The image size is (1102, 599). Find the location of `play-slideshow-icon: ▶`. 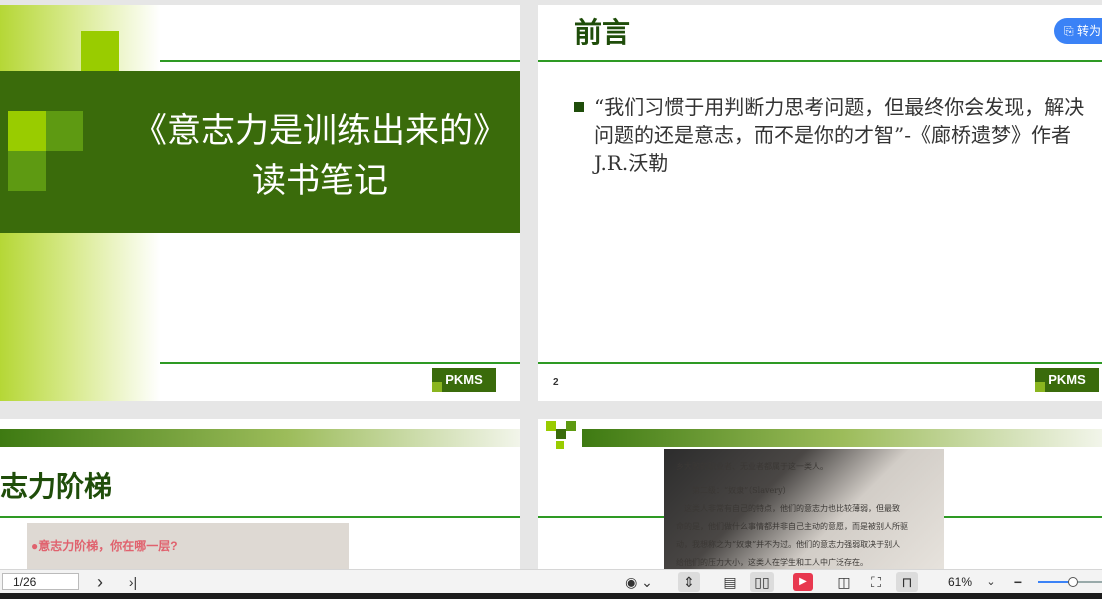

play-slideshow-icon: ▶ is located at coordinates (803, 582).